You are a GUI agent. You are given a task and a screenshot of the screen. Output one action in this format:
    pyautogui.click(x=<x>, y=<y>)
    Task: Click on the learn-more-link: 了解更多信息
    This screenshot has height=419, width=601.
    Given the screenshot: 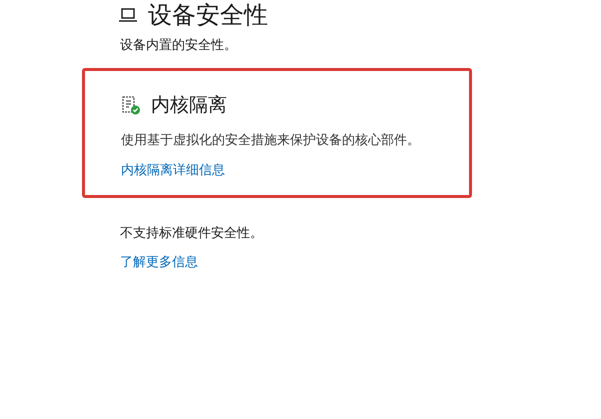 What is the action you would take?
    pyautogui.click(x=159, y=262)
    